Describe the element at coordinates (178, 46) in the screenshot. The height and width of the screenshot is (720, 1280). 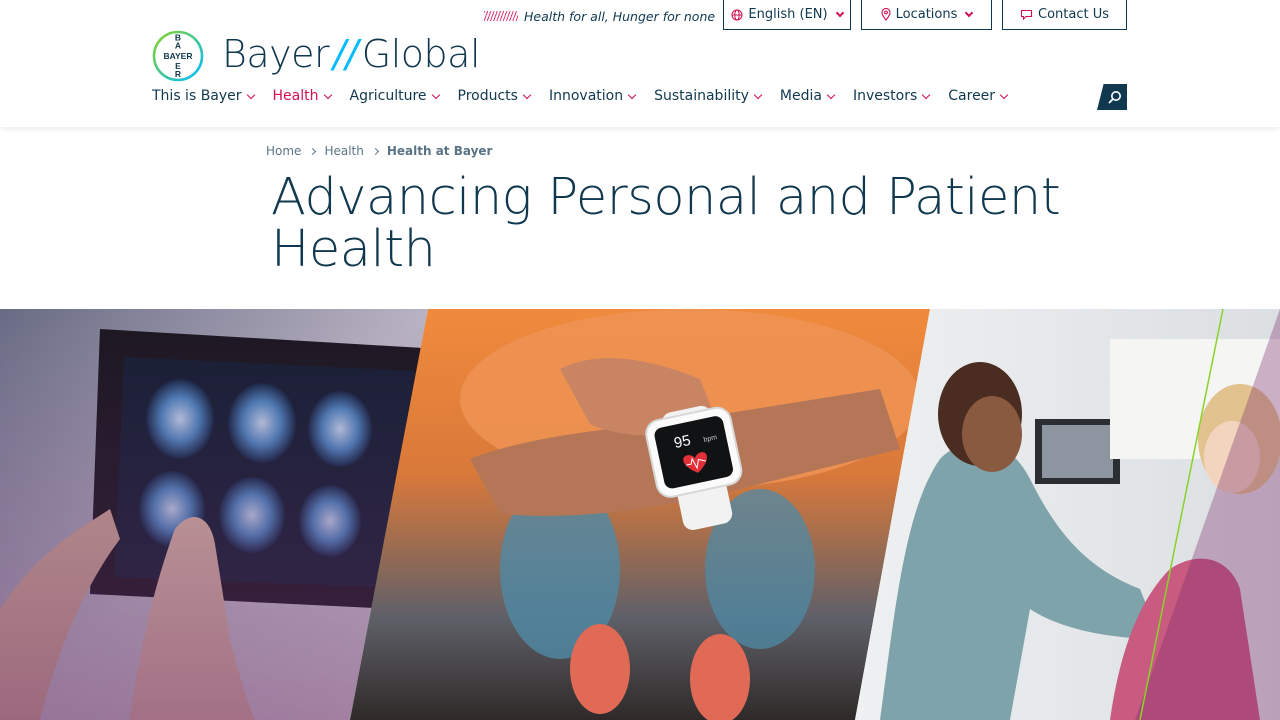
I see `svg-text: A` at that location.